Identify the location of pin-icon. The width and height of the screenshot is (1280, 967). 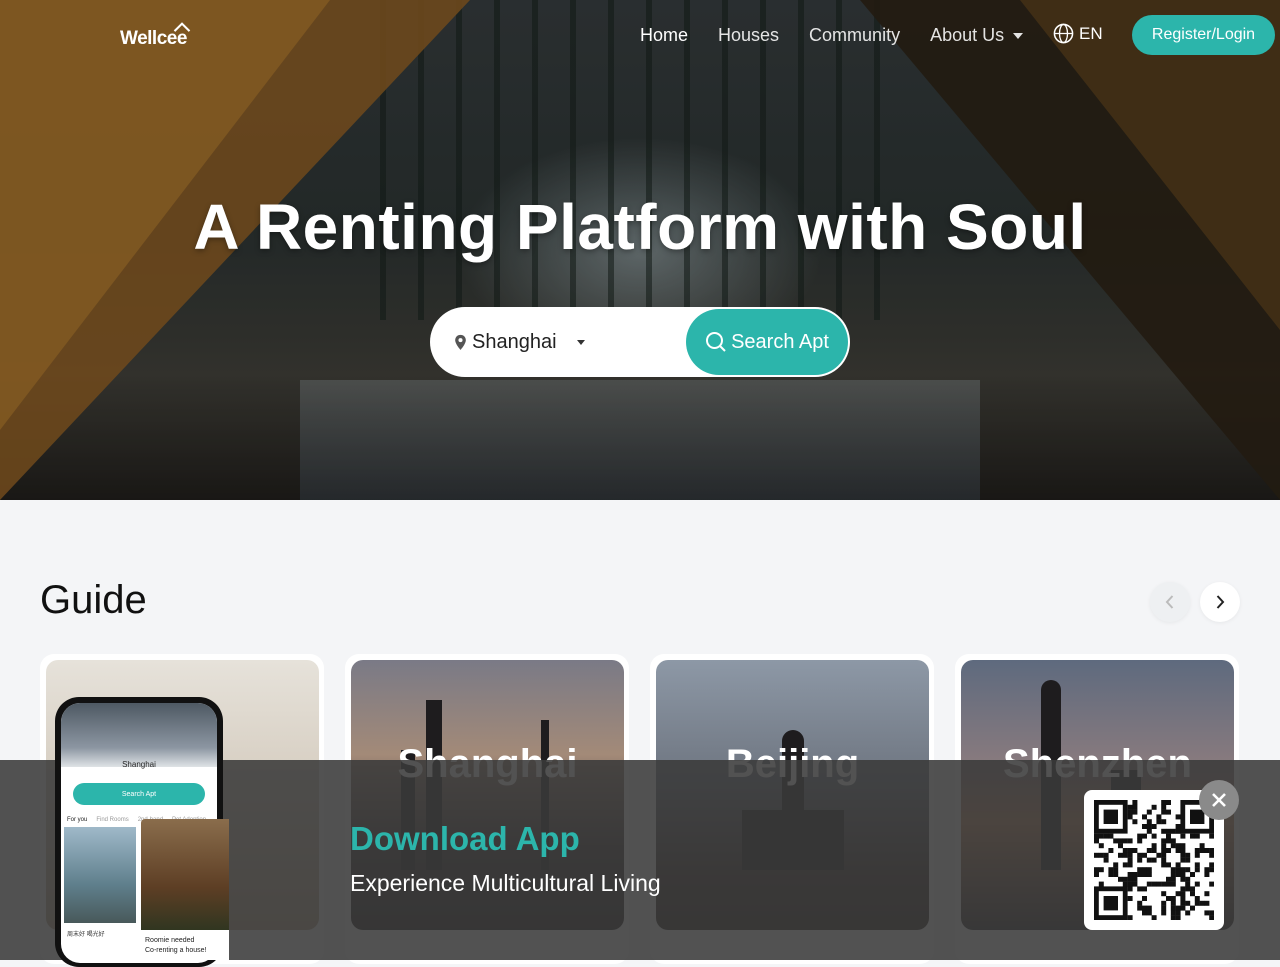
(460, 342).